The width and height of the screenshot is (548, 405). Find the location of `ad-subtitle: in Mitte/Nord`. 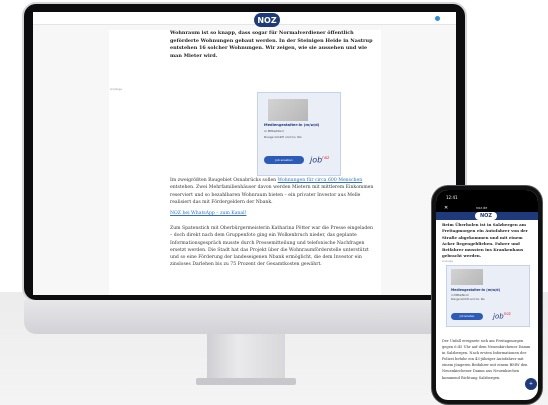

ad-subtitle: in Mitte/Nord is located at coordinates (274, 131).